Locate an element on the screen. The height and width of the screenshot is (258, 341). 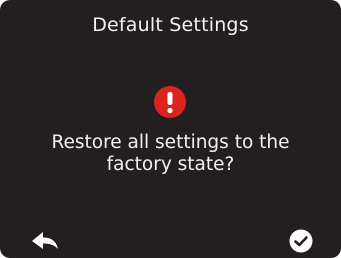
back-button is located at coordinates (45, 241).